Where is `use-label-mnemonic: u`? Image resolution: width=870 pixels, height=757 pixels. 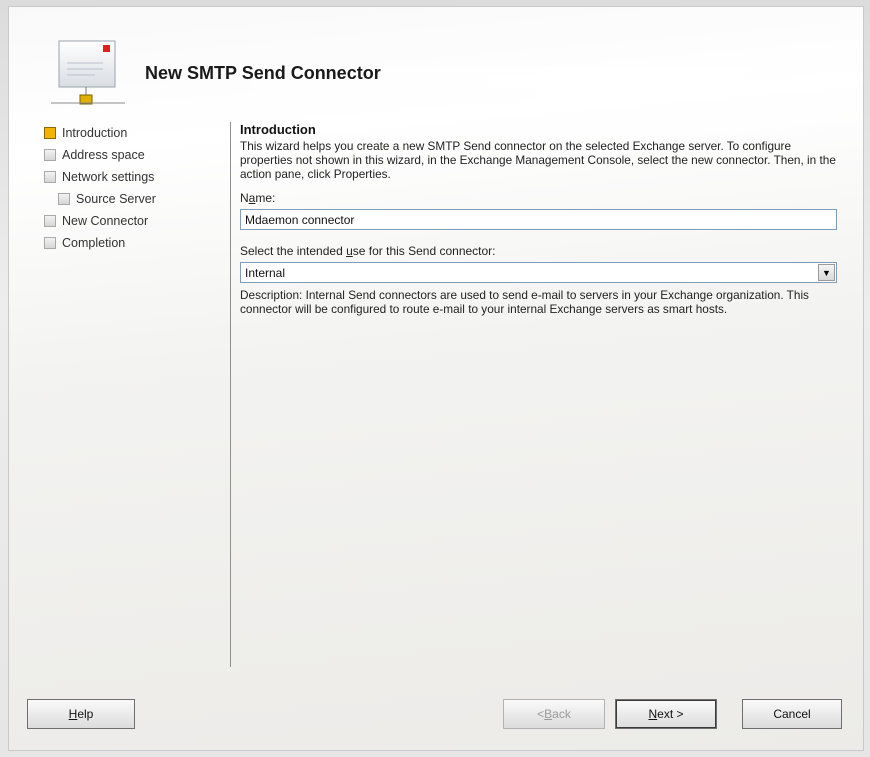 use-label-mnemonic: u is located at coordinates (349, 251).